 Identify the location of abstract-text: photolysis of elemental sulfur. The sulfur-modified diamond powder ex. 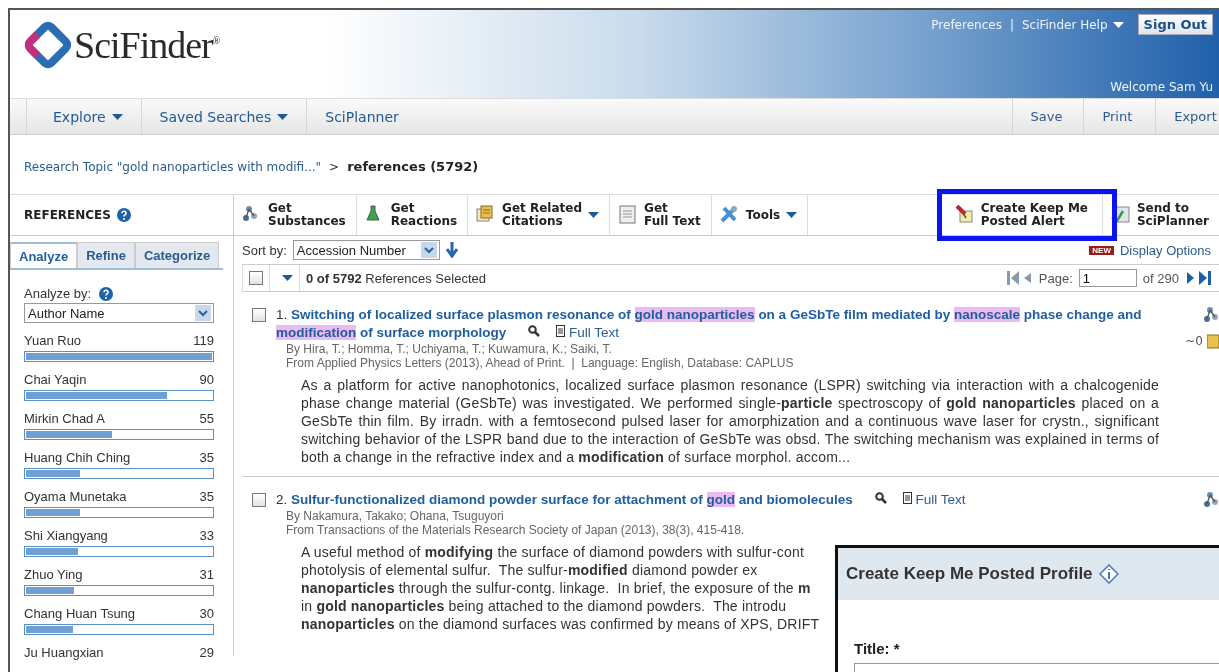
(529, 570).